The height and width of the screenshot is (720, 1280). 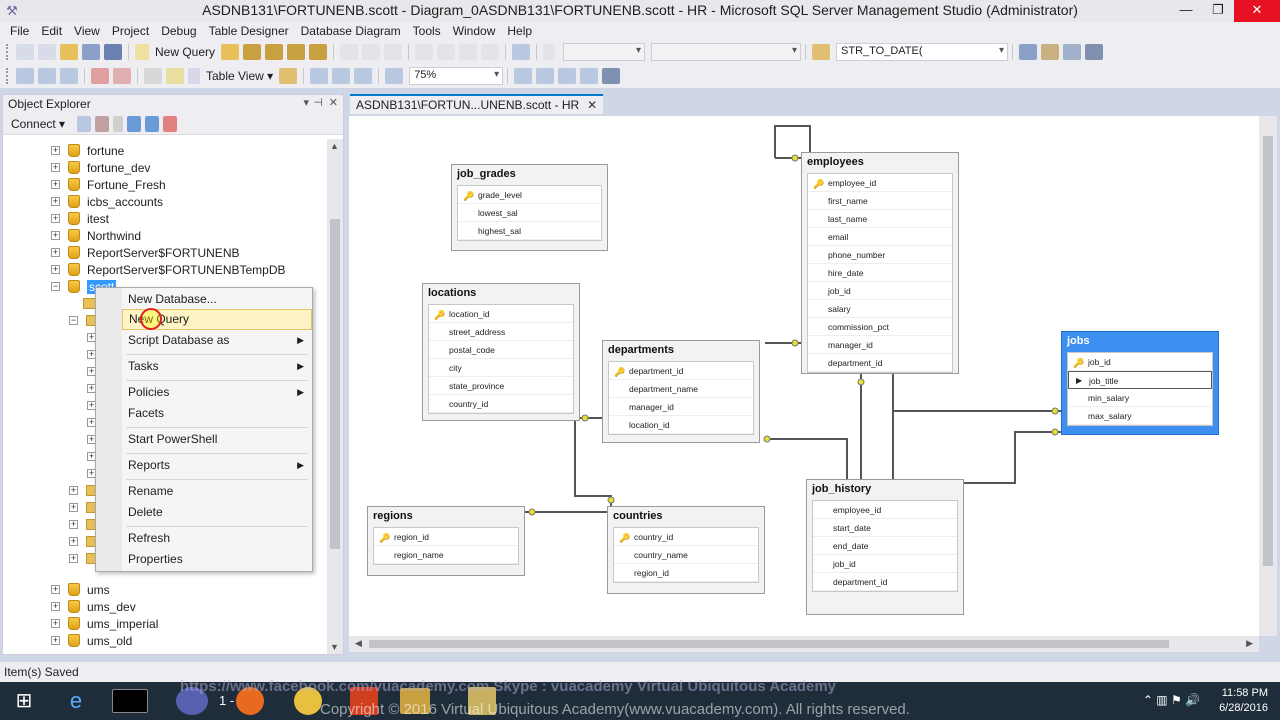 I want to click on column-row: country_id, so click(x=501, y=404).